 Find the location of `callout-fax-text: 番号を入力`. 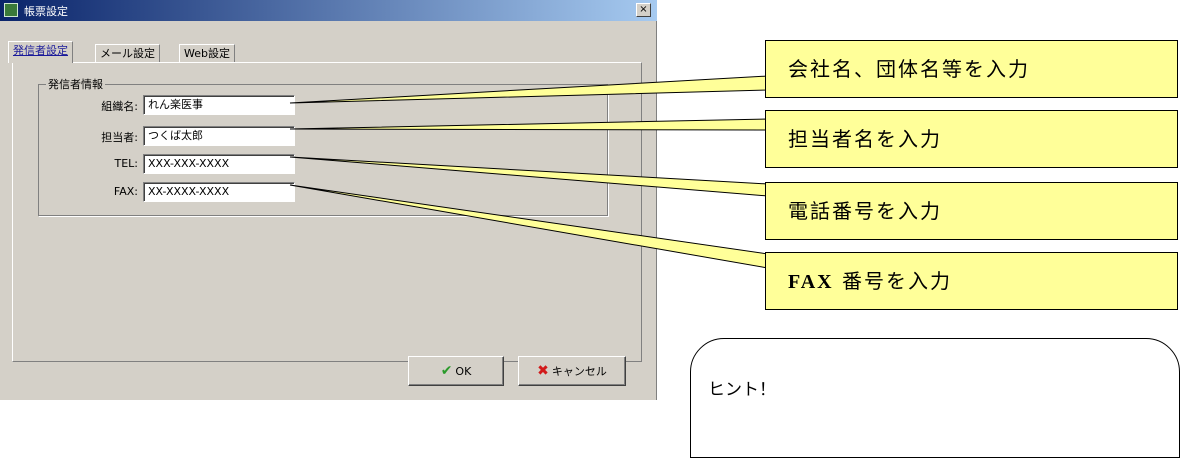

callout-fax-text: 番号を入力 is located at coordinates (892, 281).